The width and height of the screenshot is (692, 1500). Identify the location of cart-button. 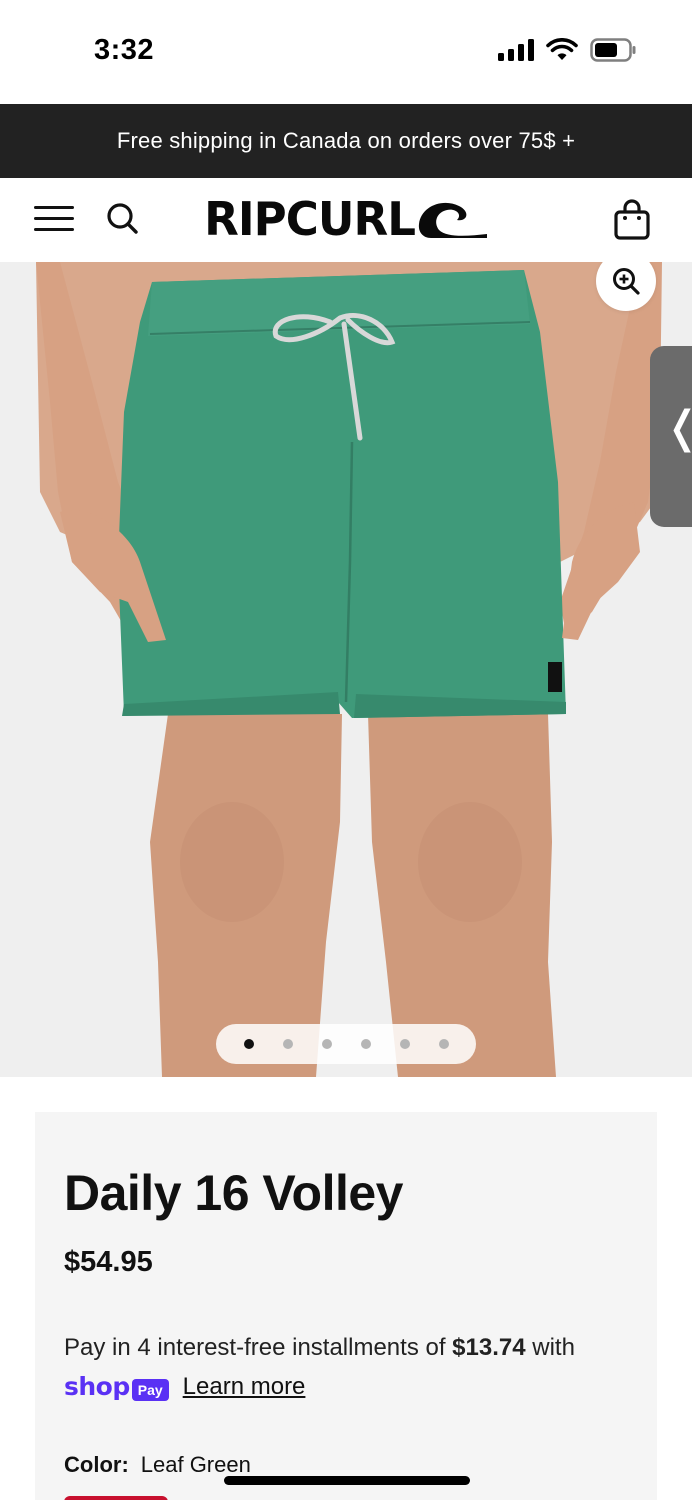
(632, 220).